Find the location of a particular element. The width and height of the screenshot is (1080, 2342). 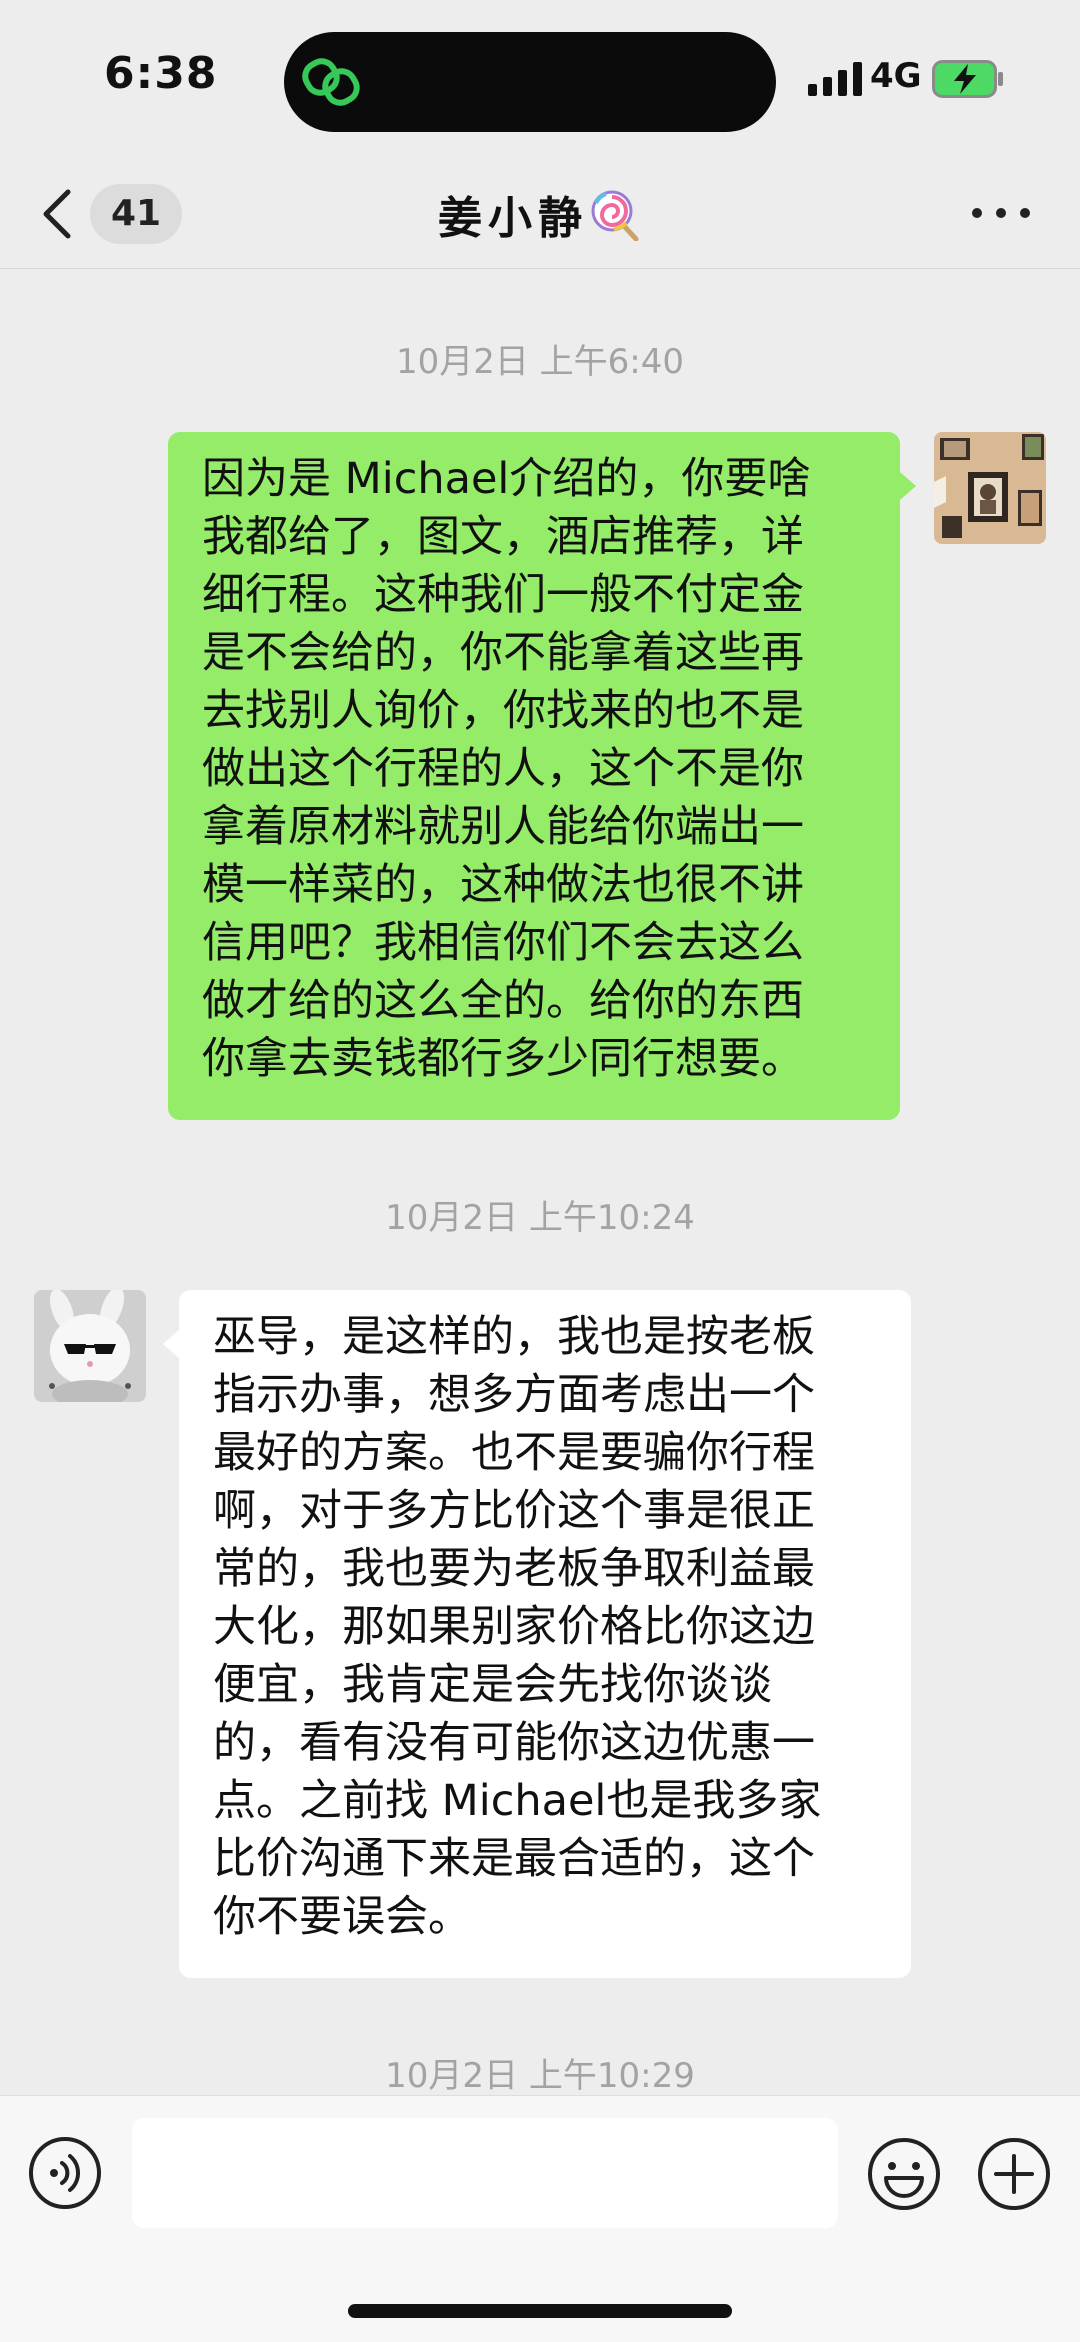

status-time: 6:38 is located at coordinates (161, 73).